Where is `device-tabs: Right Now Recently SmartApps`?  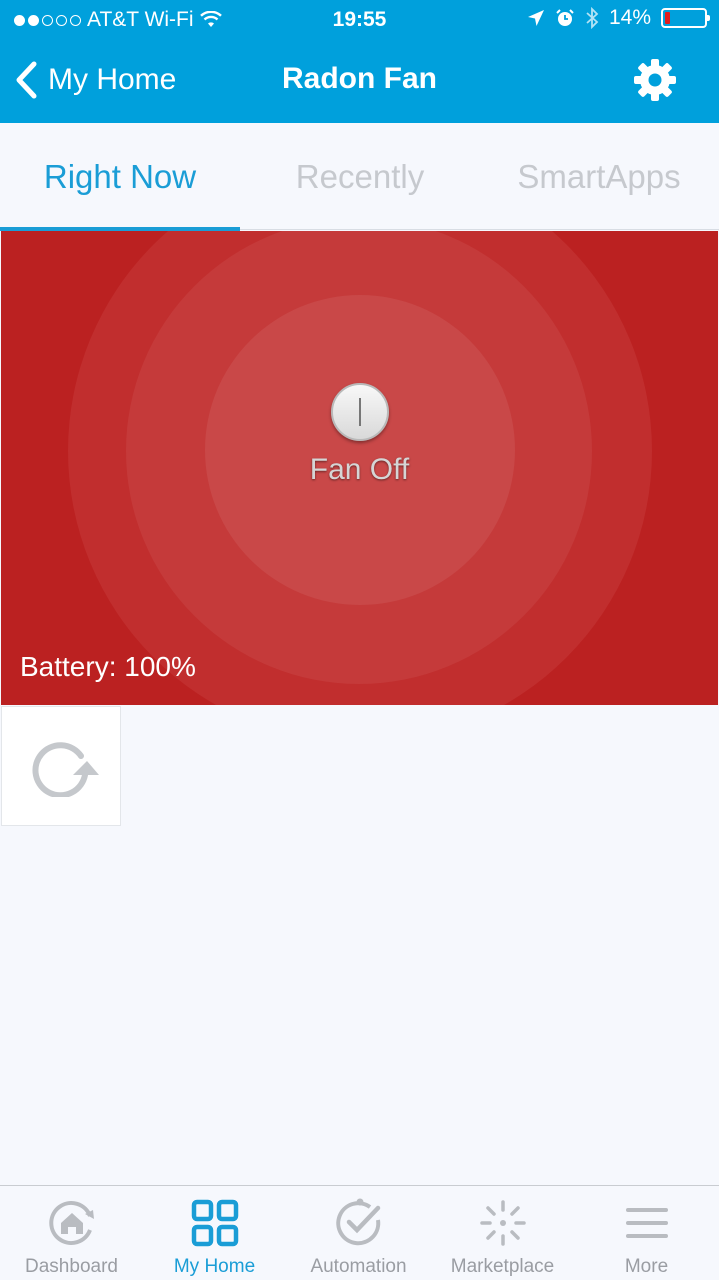
device-tabs: Right Now Recently SmartApps is located at coordinates (359, 177).